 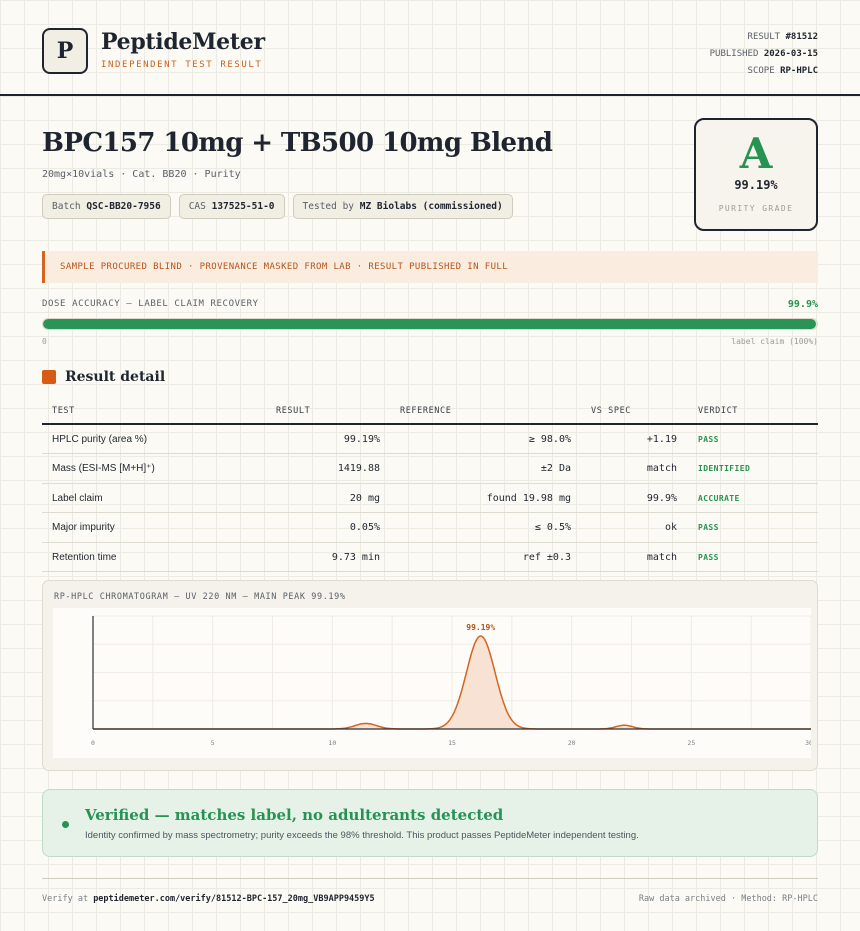 What do you see at coordinates (718, 411) in the screenshot?
I see `header-verdict: VERDICT` at bounding box center [718, 411].